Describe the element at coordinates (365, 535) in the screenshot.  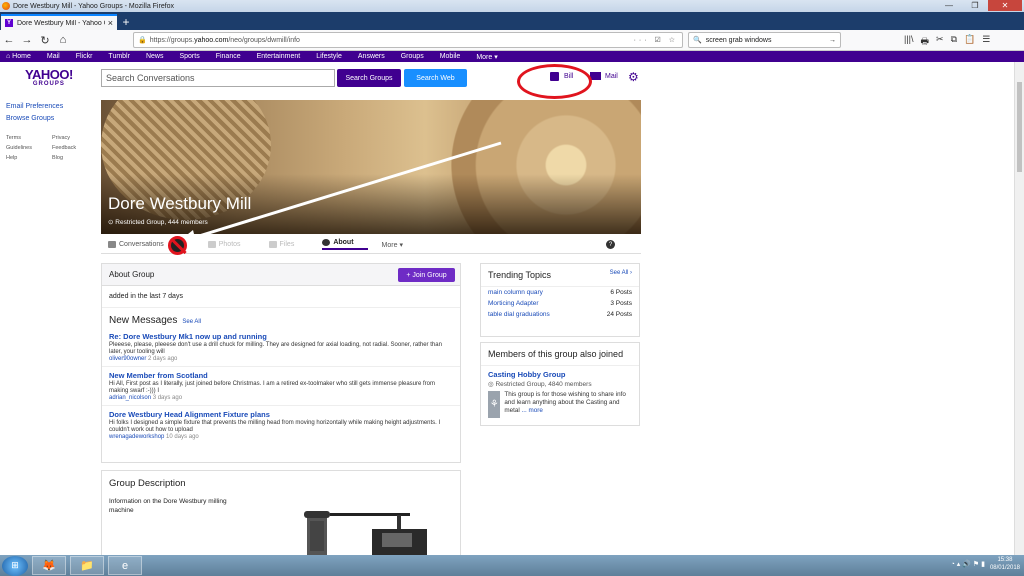
I see `milling-machine-image` at that location.